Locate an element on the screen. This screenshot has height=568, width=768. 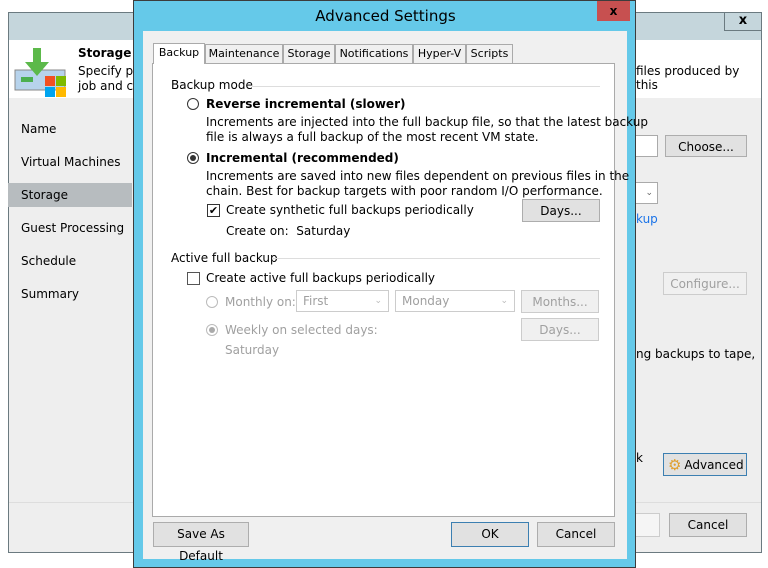
reverse-incremental-label: Reverse incremental (slower) is located at coordinates (305, 104).